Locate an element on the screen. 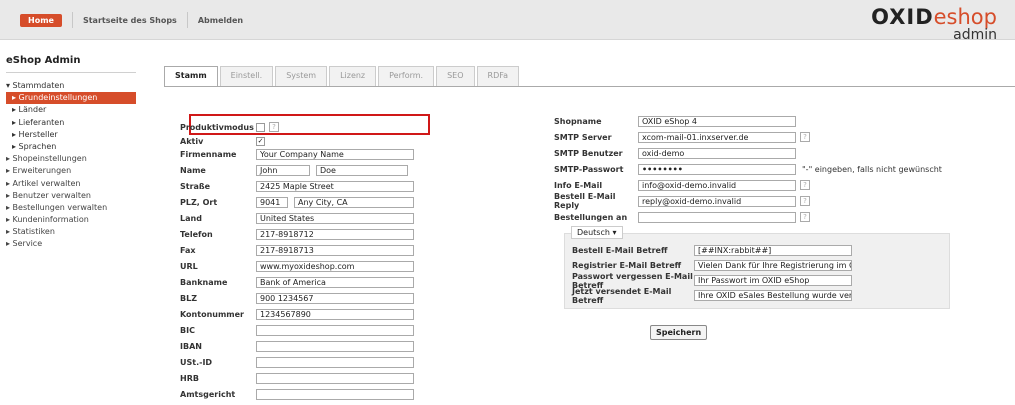  nav-divider is located at coordinates (72, 20).